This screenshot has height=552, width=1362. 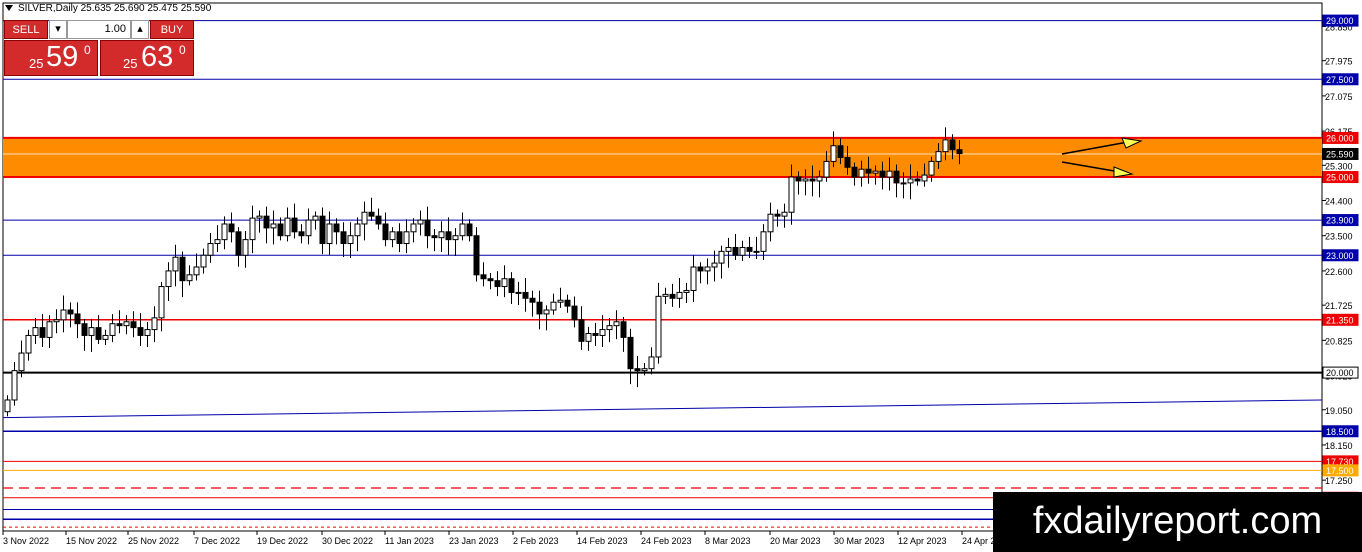 I want to click on sell-button: SELL, so click(x=26, y=29).